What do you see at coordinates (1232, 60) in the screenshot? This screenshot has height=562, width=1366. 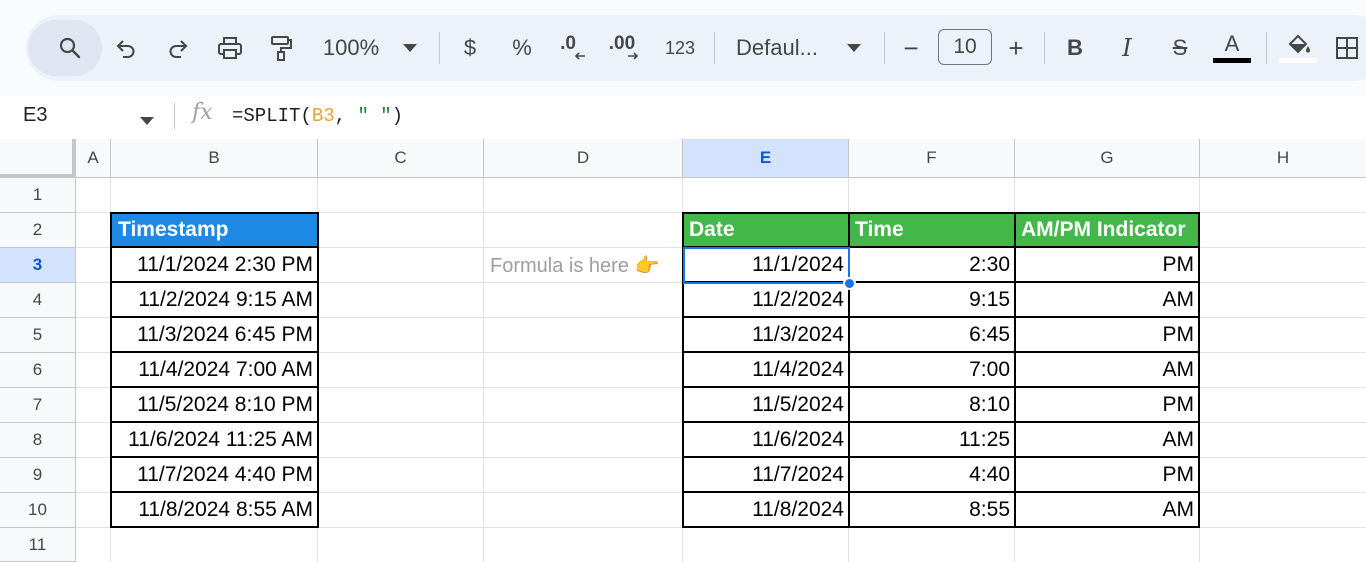 I see `text-color-swatch` at bounding box center [1232, 60].